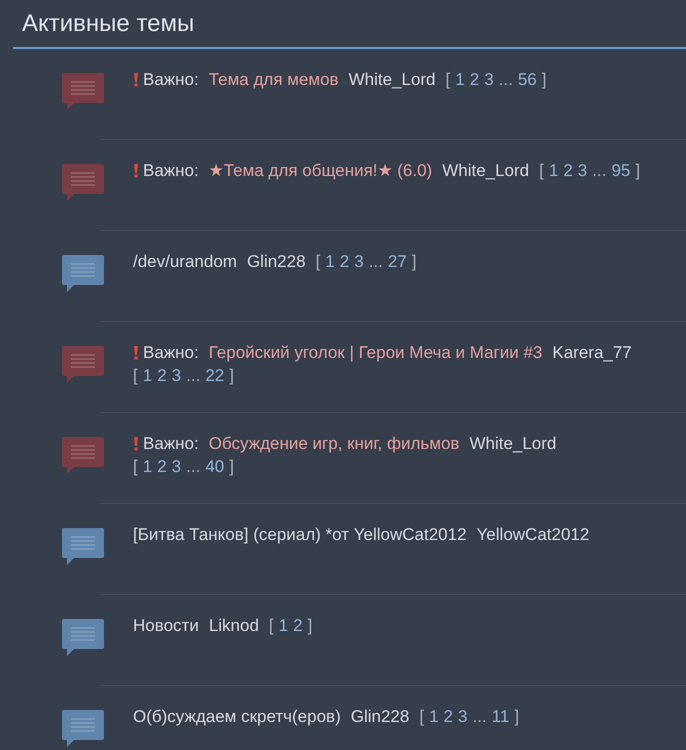 The width and height of the screenshot is (686, 750). Describe the element at coordinates (233, 625) in the screenshot. I see `author-link: Liknod` at that location.